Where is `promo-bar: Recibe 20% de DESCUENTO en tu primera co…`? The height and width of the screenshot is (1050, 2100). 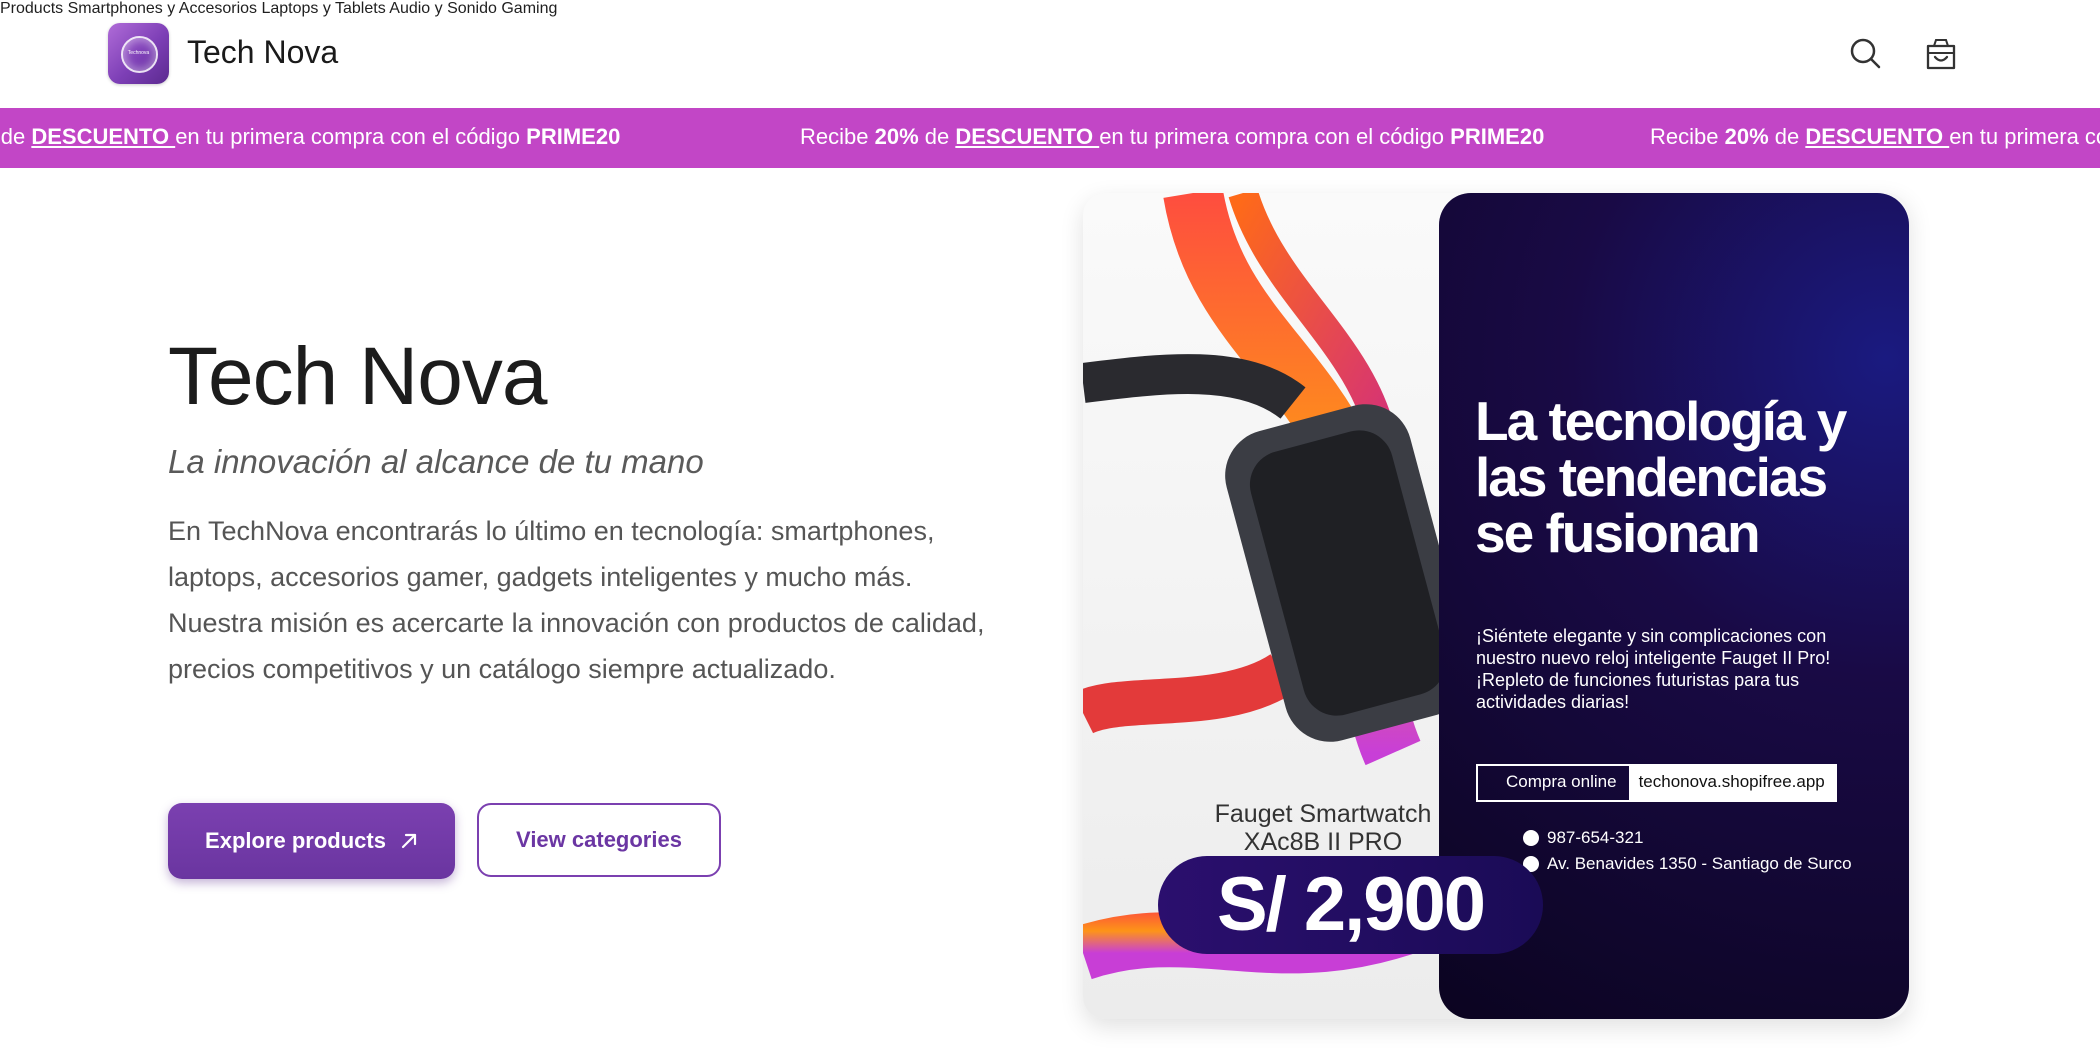 promo-bar: Recibe 20% de DESCUENTO en tu primera co… is located at coordinates (1050, 138).